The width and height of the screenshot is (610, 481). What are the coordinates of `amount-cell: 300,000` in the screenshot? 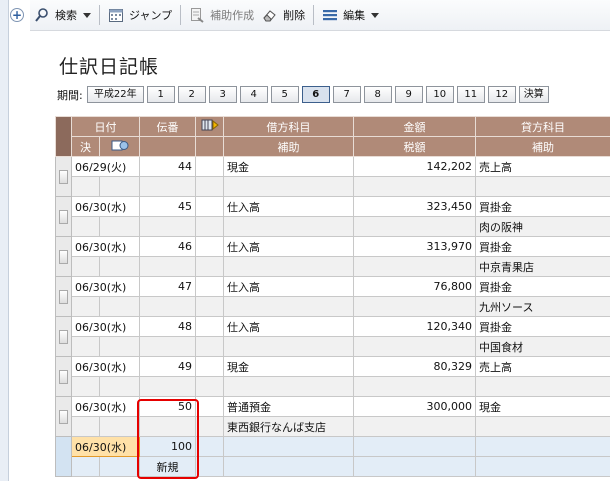 It's located at (414, 406).